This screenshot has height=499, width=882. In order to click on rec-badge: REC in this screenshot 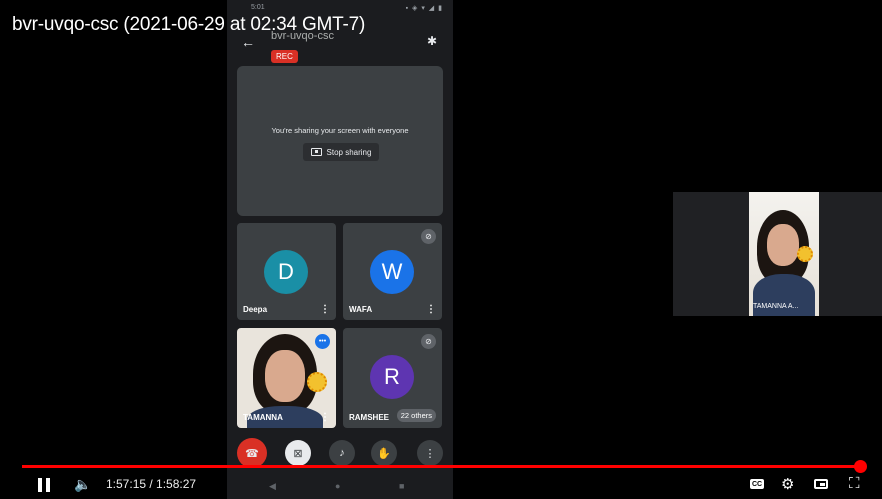, I will do `click(284, 56)`.